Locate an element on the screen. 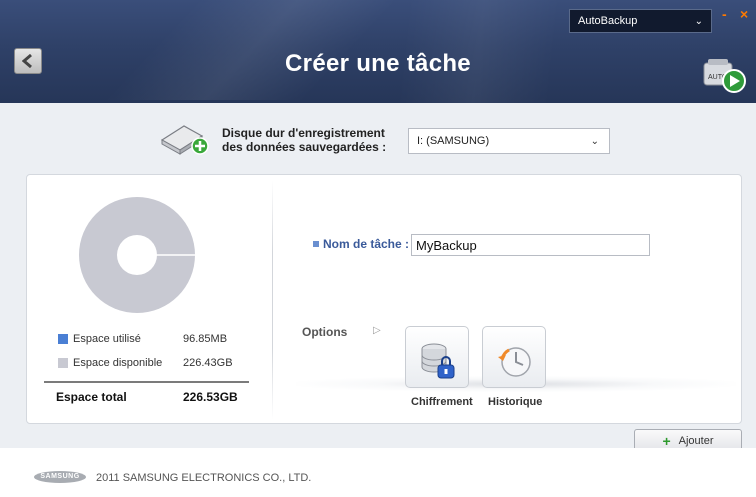 The height and width of the screenshot is (497, 756). legend-used-label: Espace utilisé is located at coordinates (107, 339).